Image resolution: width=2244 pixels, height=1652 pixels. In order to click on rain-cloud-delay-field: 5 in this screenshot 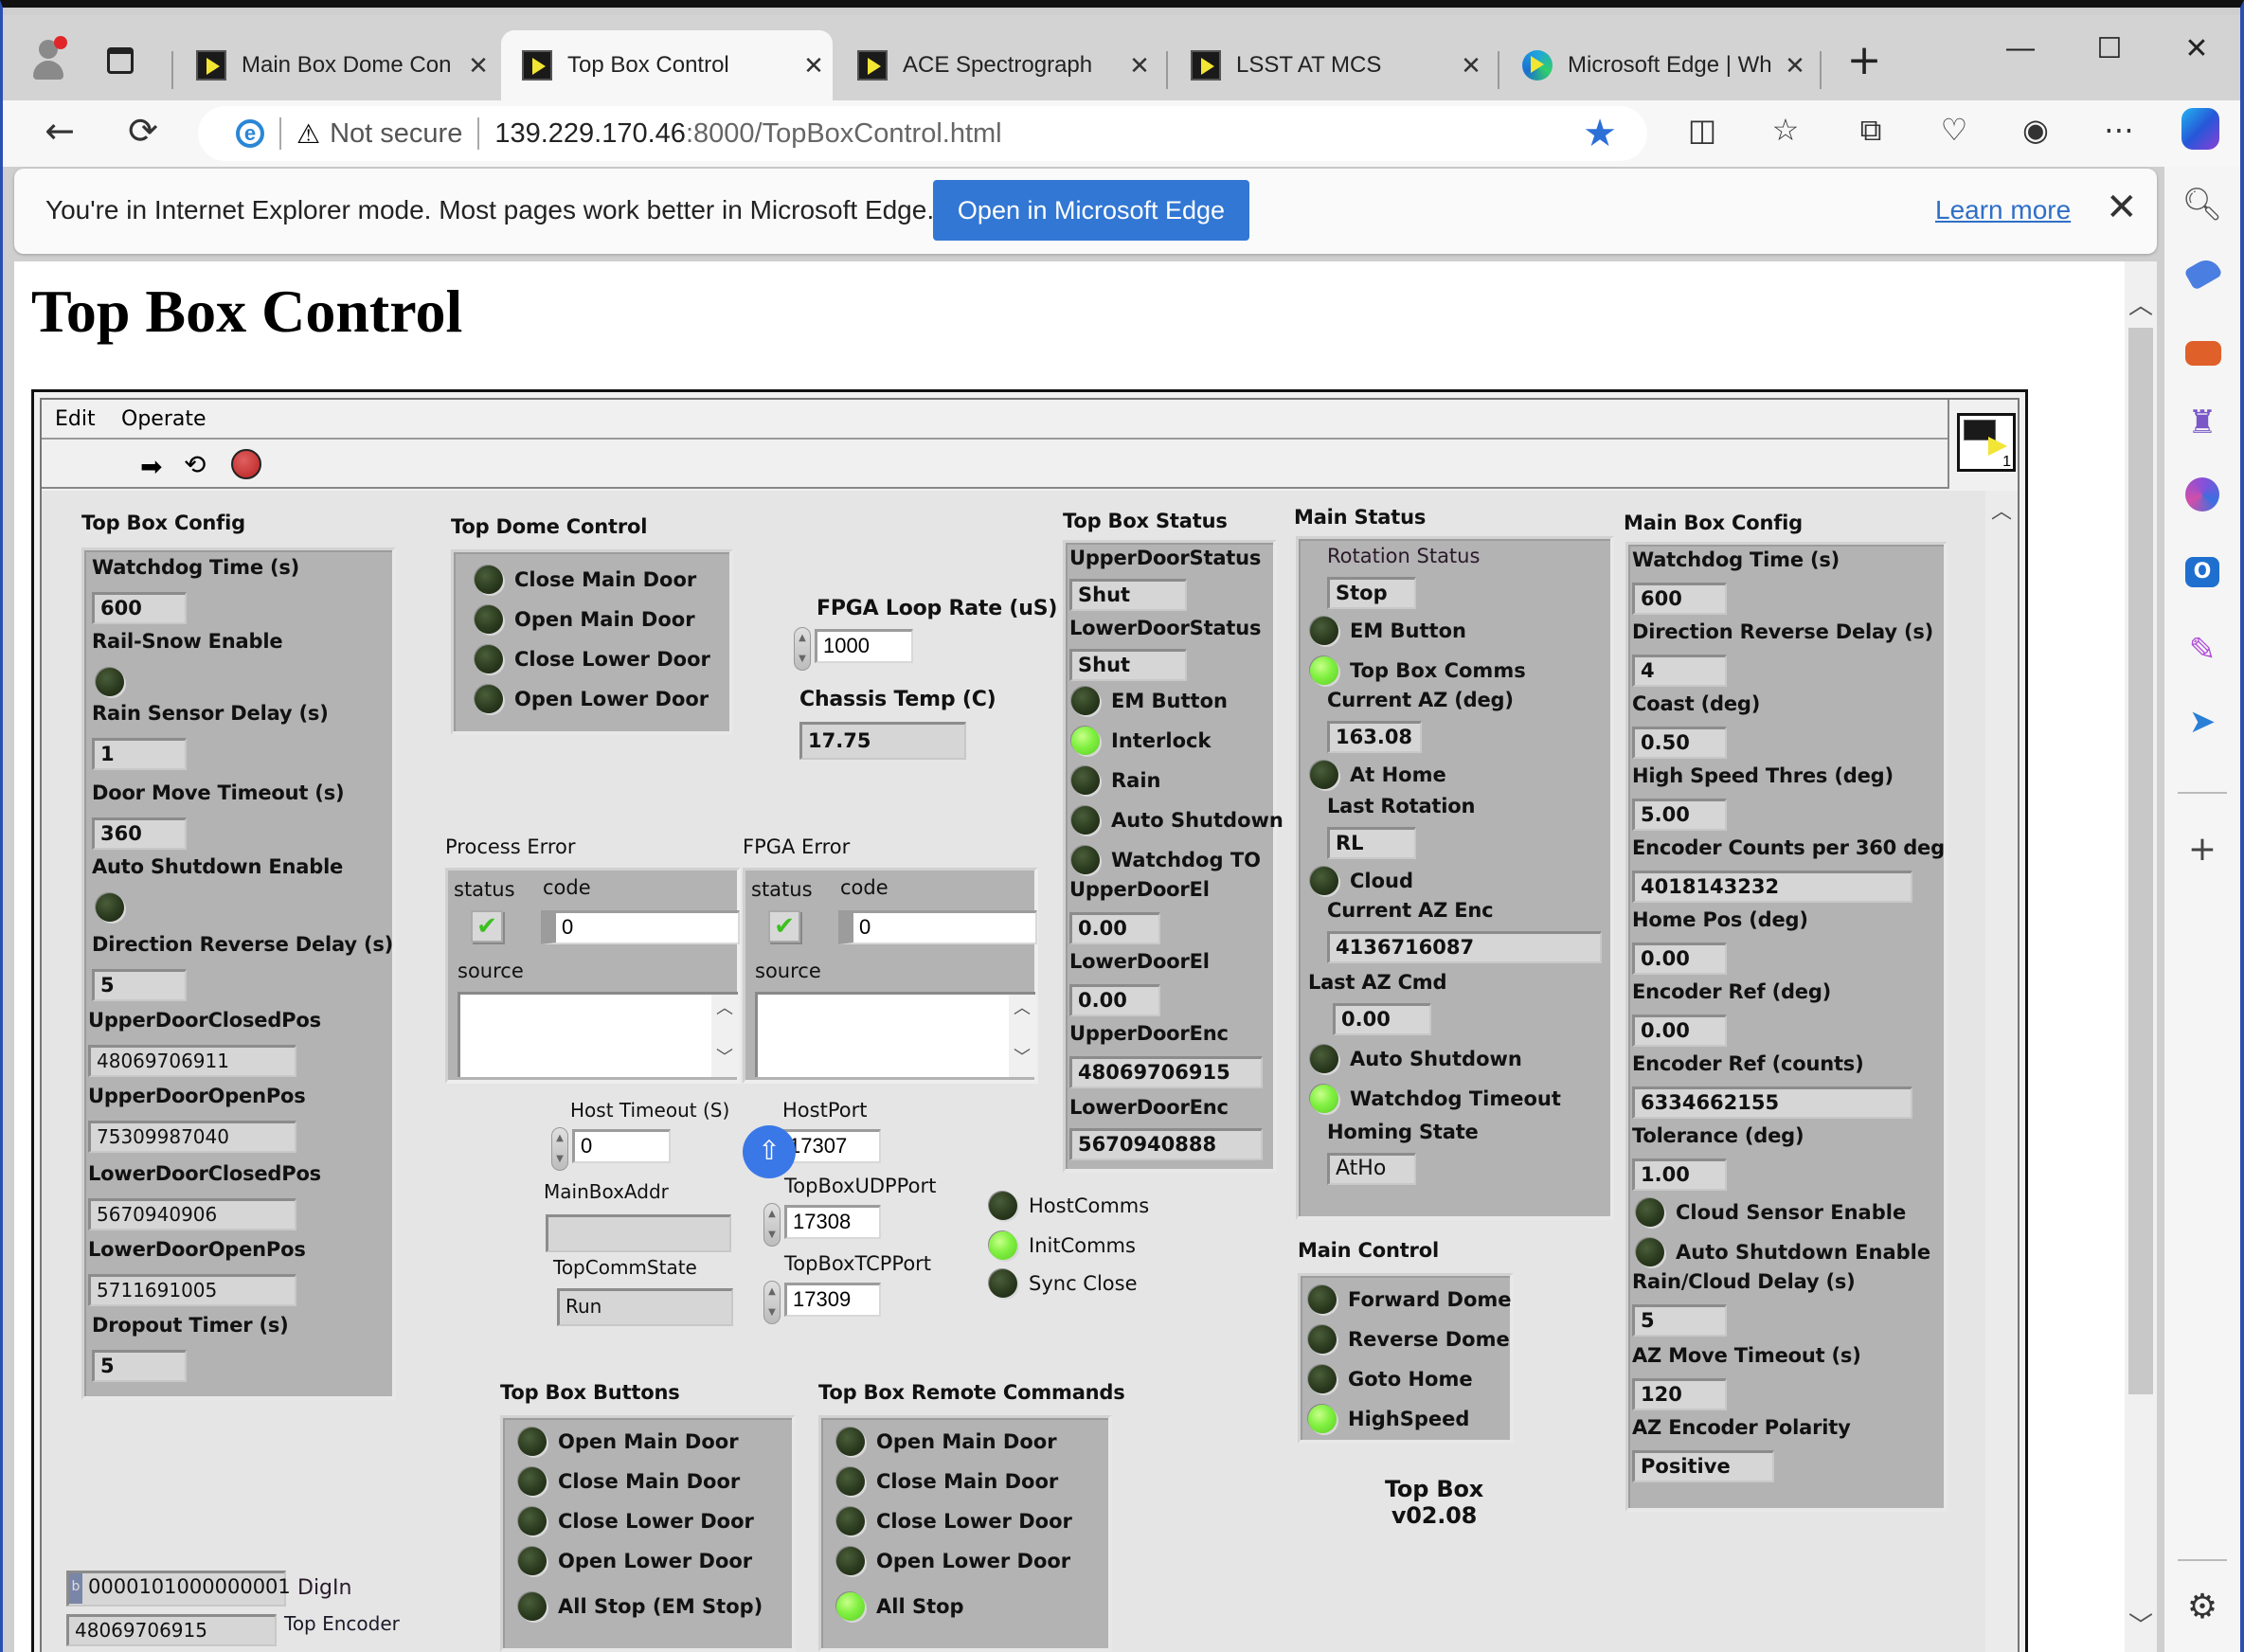, I will do `click(1679, 1320)`.